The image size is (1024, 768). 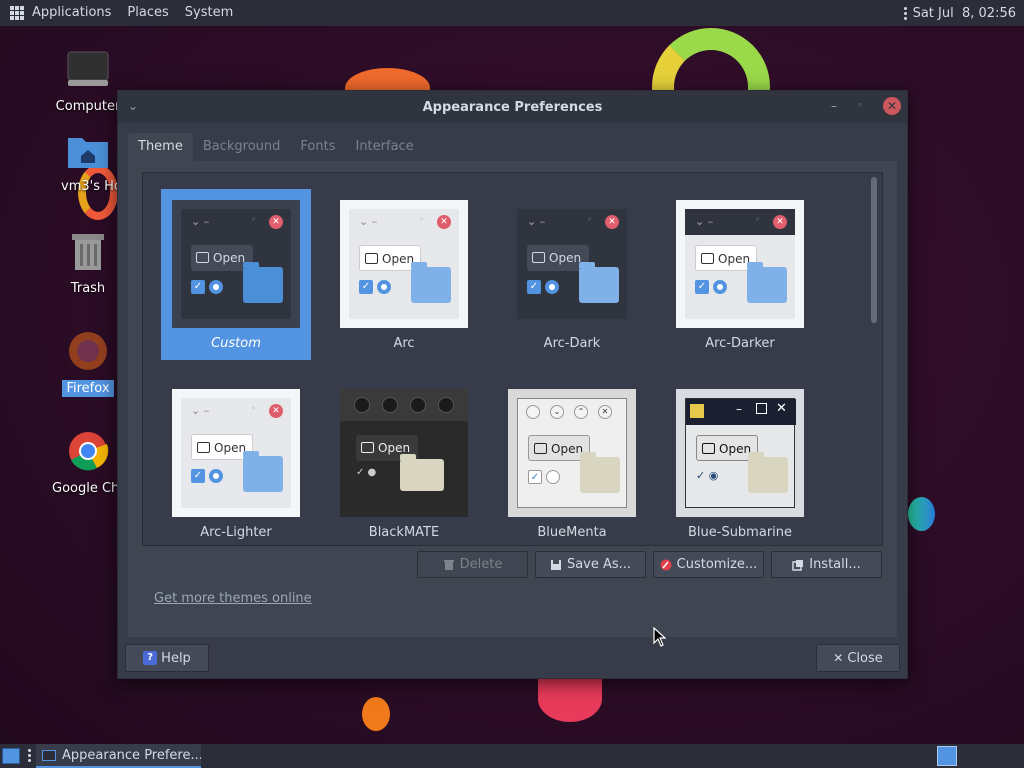 I want to click on close-button: ✕ Close, so click(x=858, y=658).